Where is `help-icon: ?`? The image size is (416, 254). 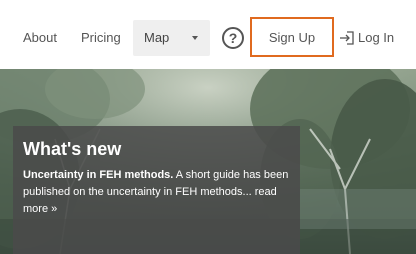 help-icon: ? is located at coordinates (233, 38).